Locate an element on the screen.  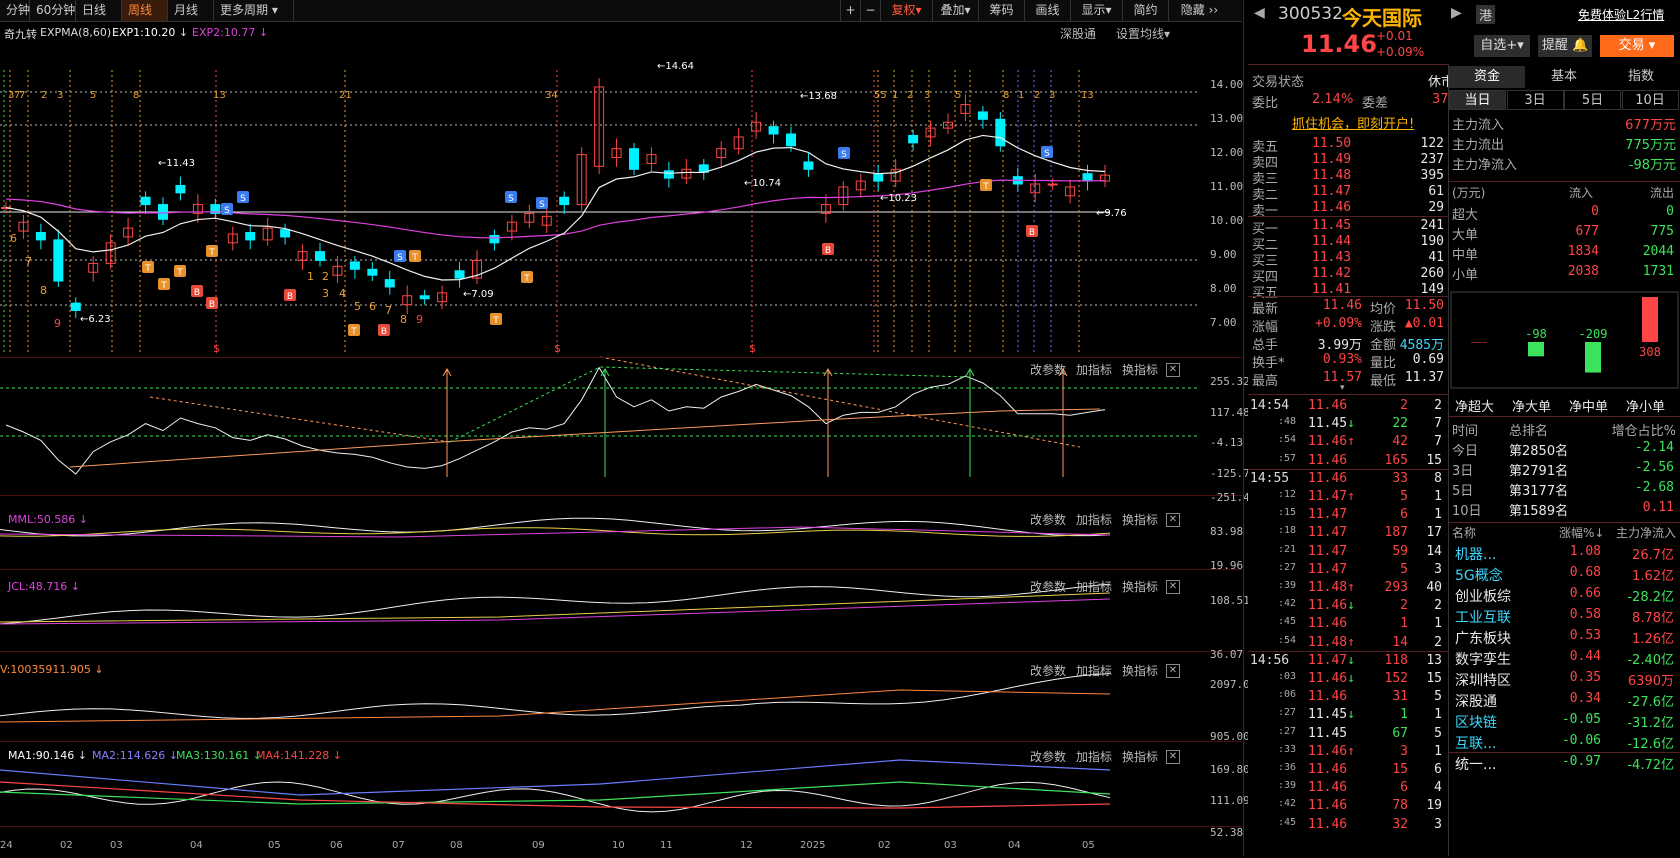
sector-name: 工业互联 is located at coordinates (1483, 617).